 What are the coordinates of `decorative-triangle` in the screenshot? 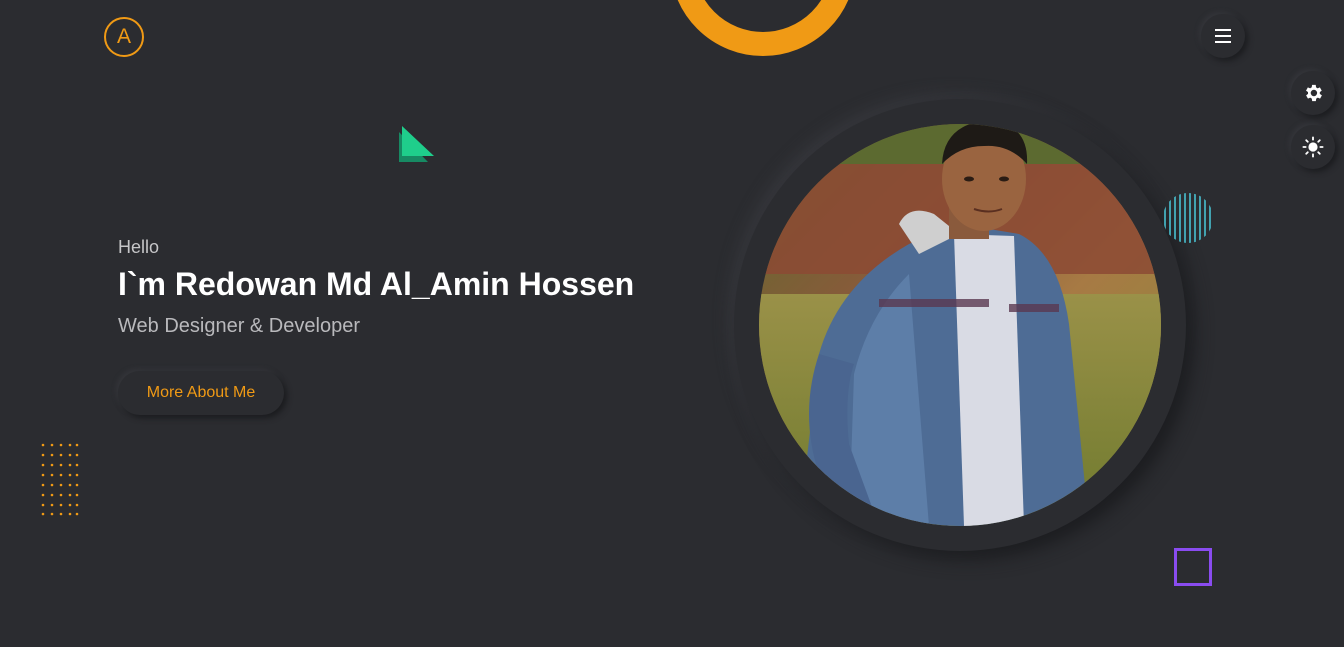 It's located at (416, 144).